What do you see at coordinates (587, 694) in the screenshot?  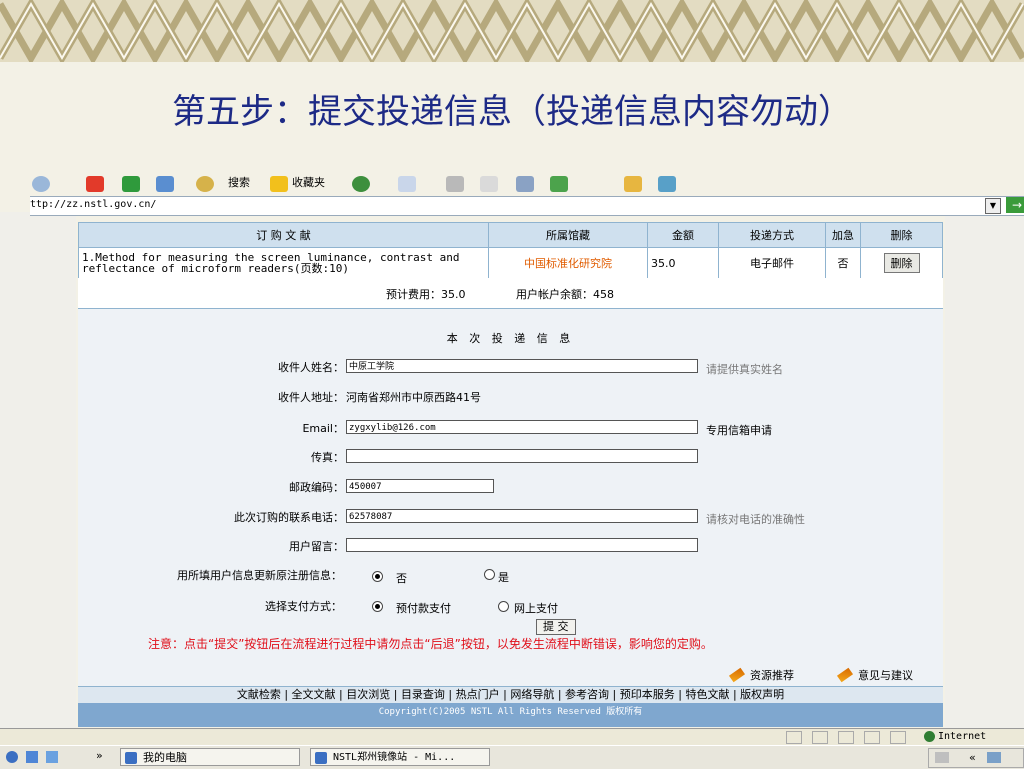 I see `nav-item: 参考咨询` at bounding box center [587, 694].